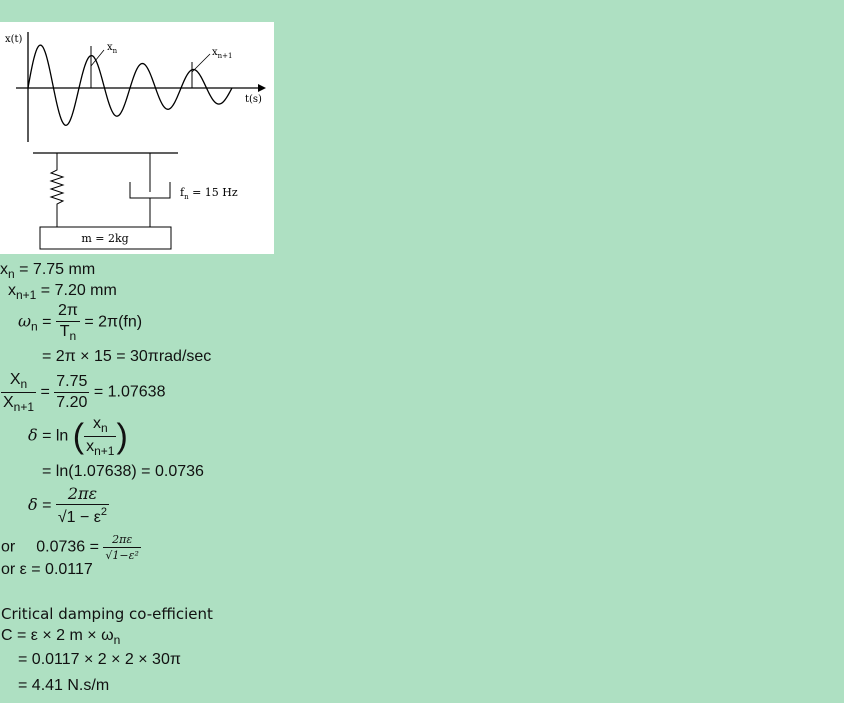  Describe the element at coordinates (64, 685) in the screenshot. I see `critical-damping-result: = 4.41 N.s/m` at that location.